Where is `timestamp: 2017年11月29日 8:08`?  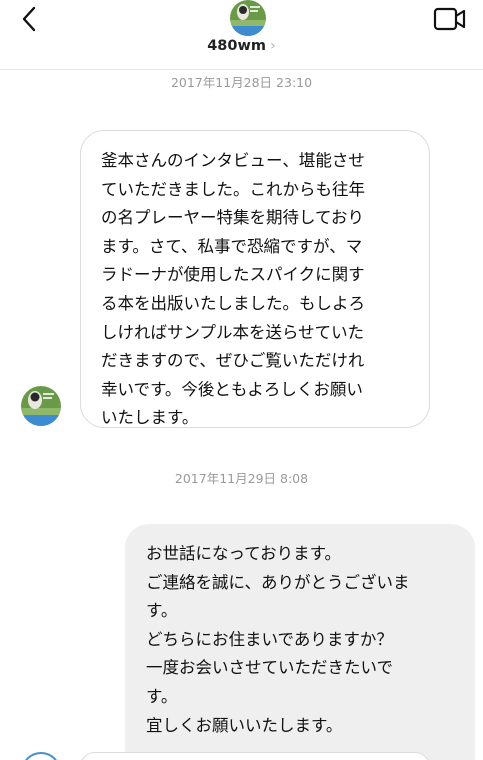
timestamp: 2017年11月29日 8:08 is located at coordinates (241, 478).